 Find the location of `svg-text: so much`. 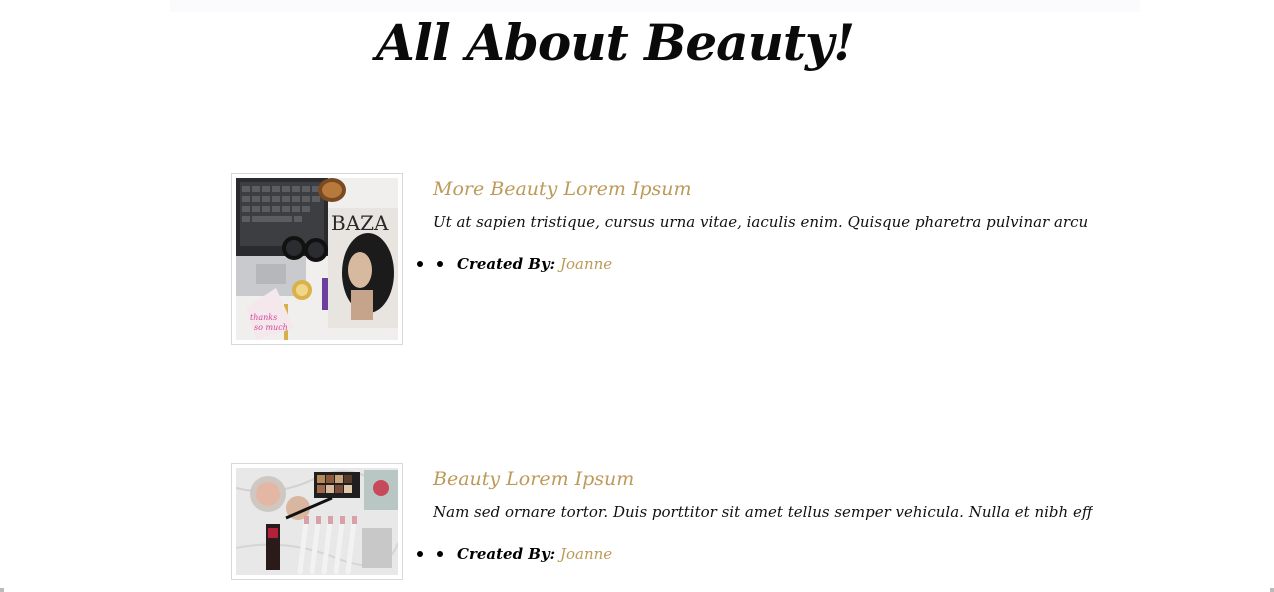

svg-text: so much is located at coordinates (271, 327).